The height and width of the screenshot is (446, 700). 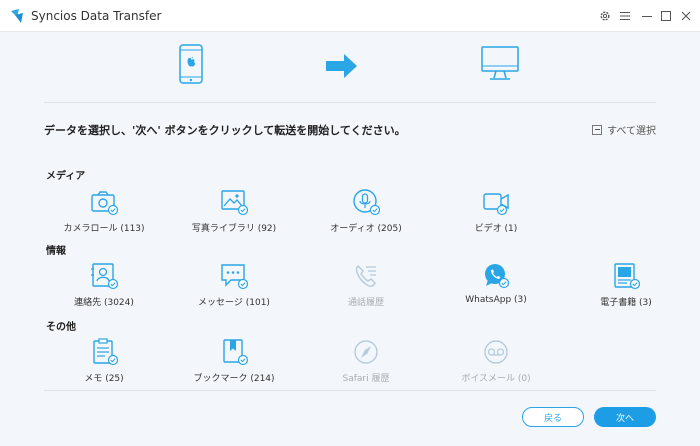 I want to click on menu-icon, so click(x=625, y=16).